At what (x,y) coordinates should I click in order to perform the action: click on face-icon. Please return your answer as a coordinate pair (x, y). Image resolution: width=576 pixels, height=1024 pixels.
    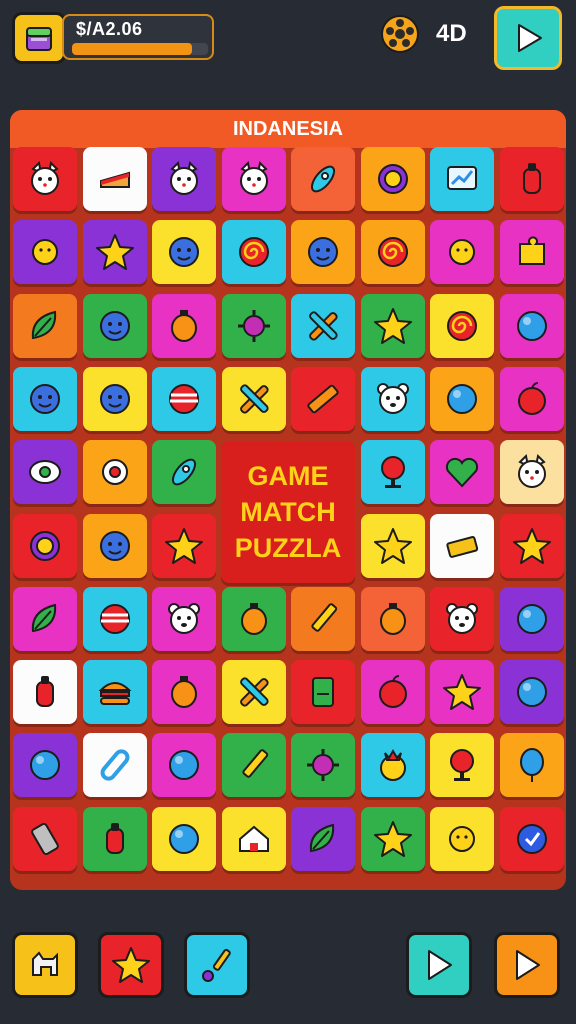
    Looking at the image, I should click on (114, 398).